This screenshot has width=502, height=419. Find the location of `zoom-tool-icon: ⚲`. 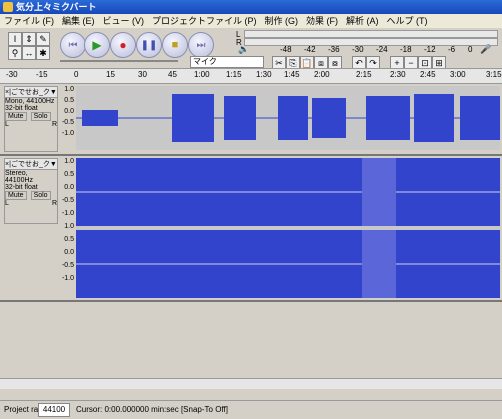

zoom-tool-icon: ⚲ is located at coordinates (15, 53).